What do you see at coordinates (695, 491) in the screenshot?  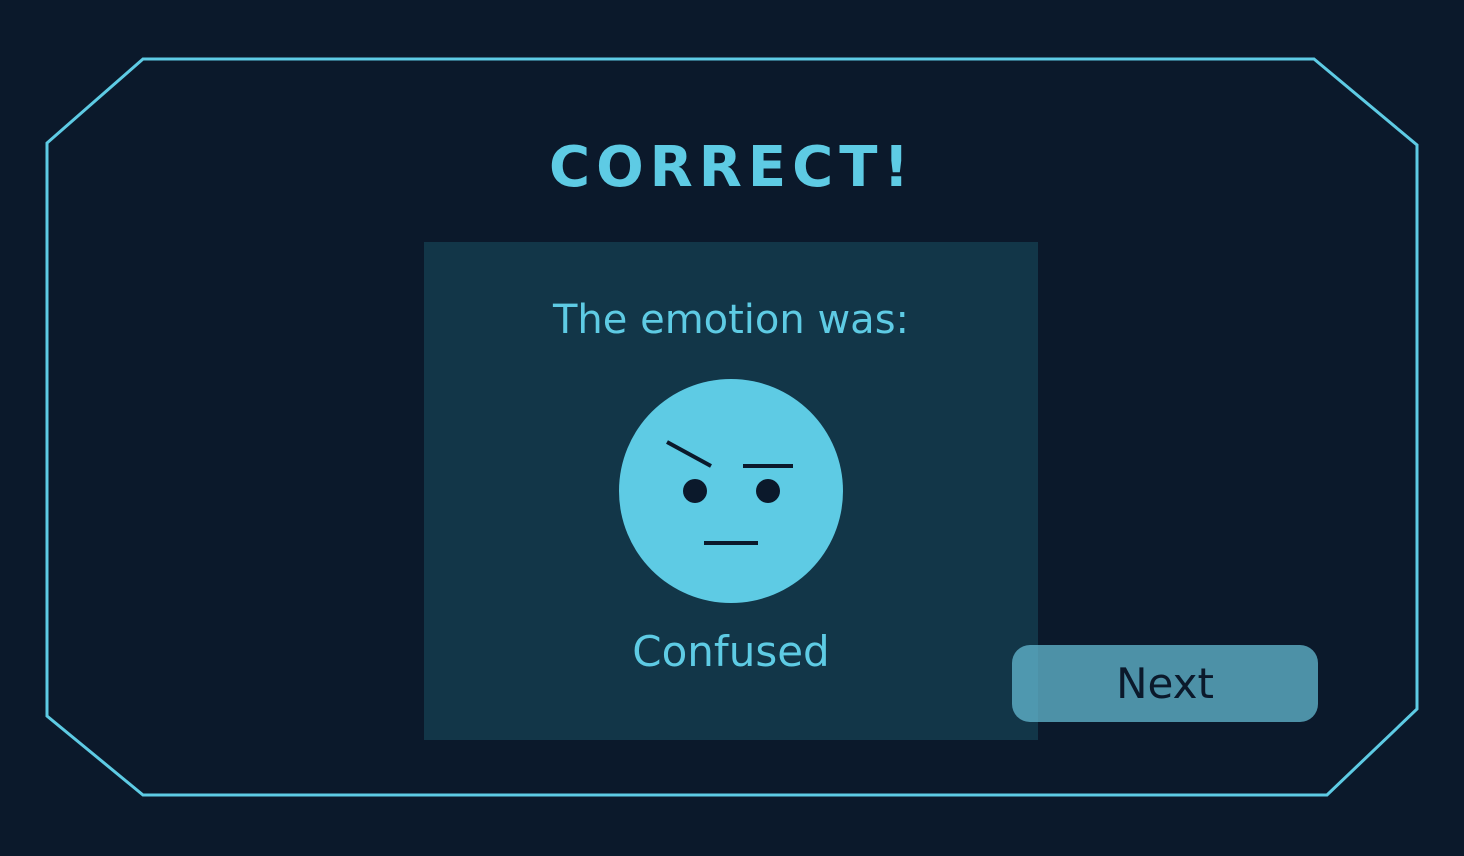 I see `left-eye` at bounding box center [695, 491].